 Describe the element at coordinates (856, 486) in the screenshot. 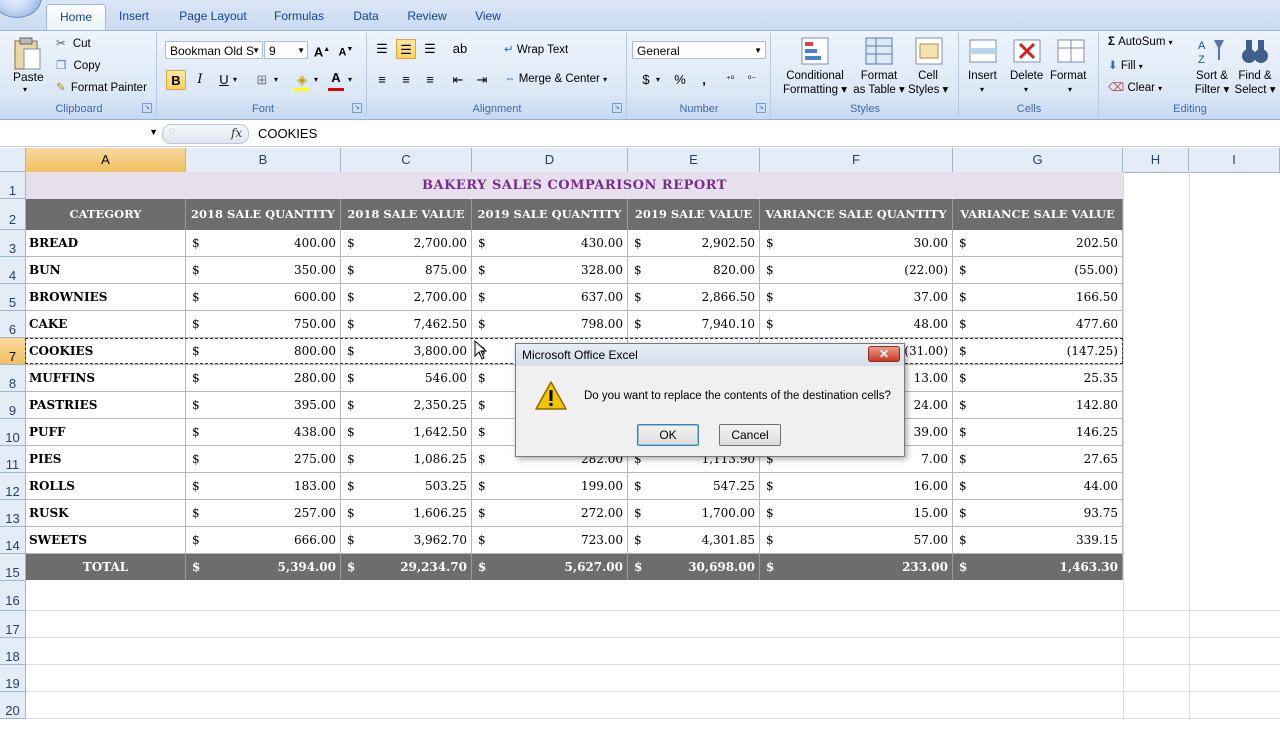

I see `value-cell: $16.00` at that location.